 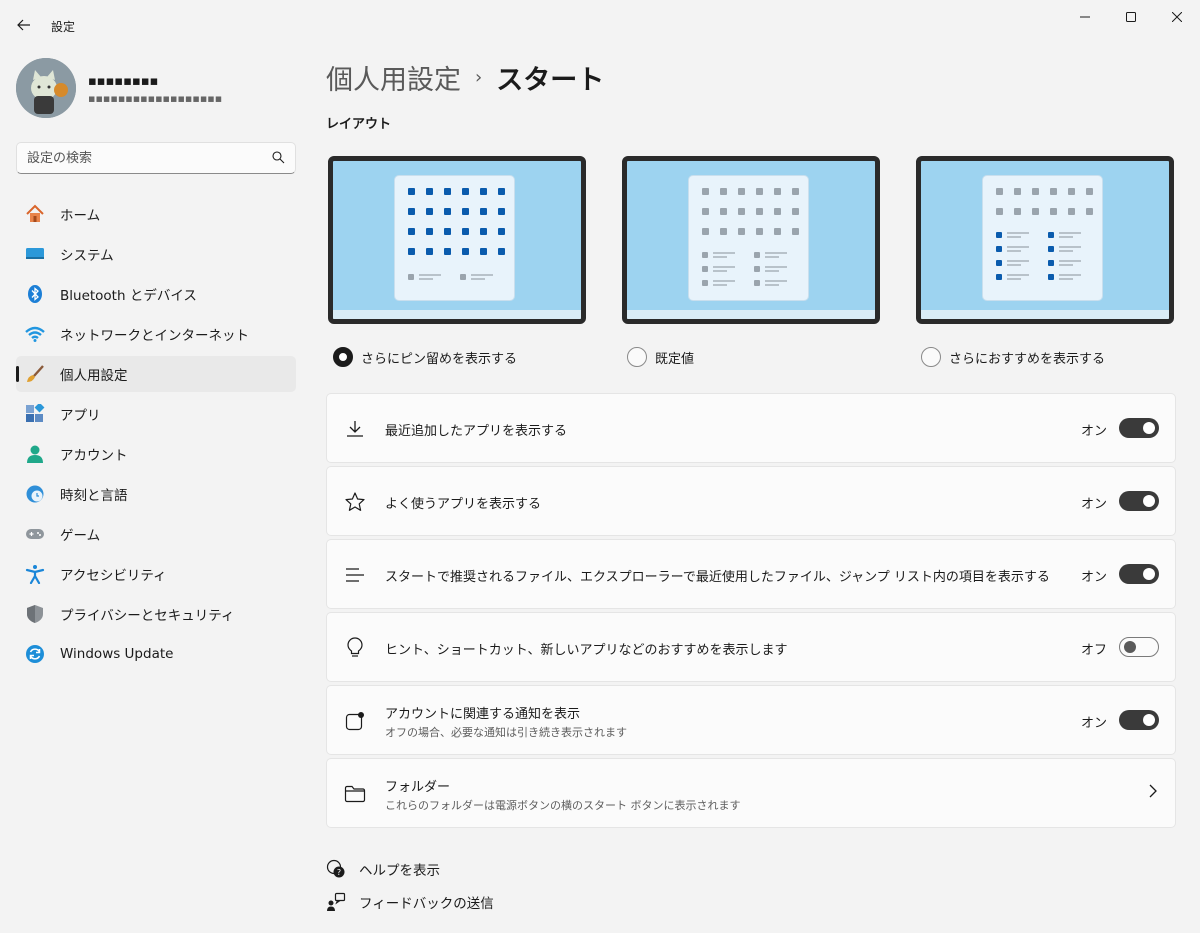 I want to click on search-icon, so click(x=278, y=159).